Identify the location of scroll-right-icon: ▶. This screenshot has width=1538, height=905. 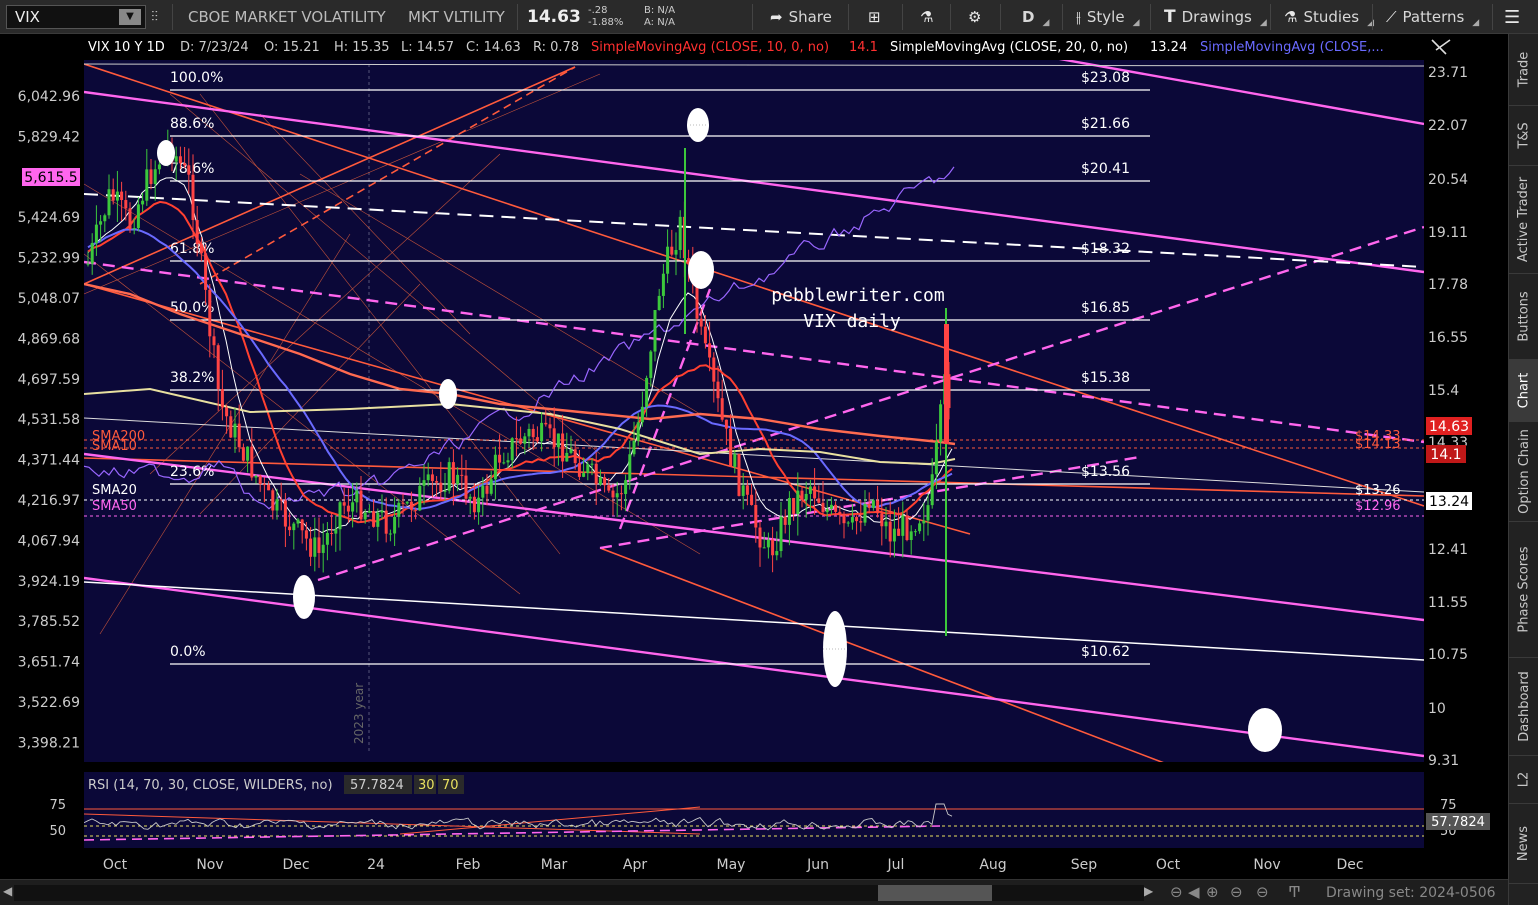
(1148, 891).